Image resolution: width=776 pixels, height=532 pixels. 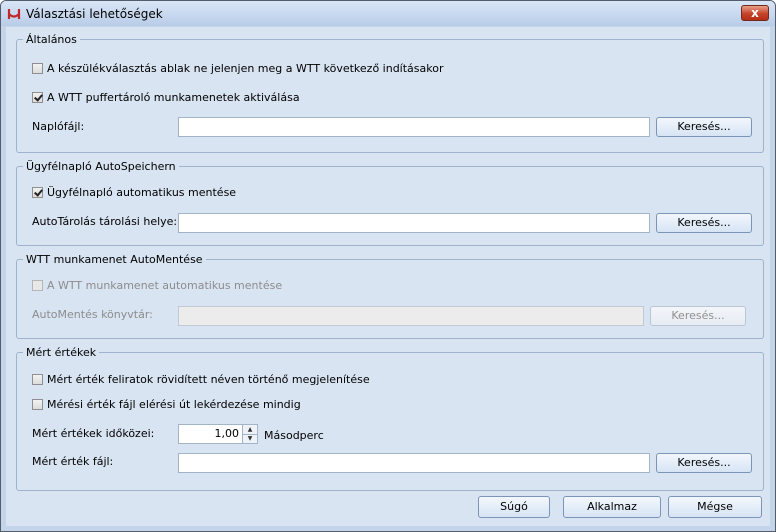 I want to click on autosave-path-input, so click(x=414, y=223).